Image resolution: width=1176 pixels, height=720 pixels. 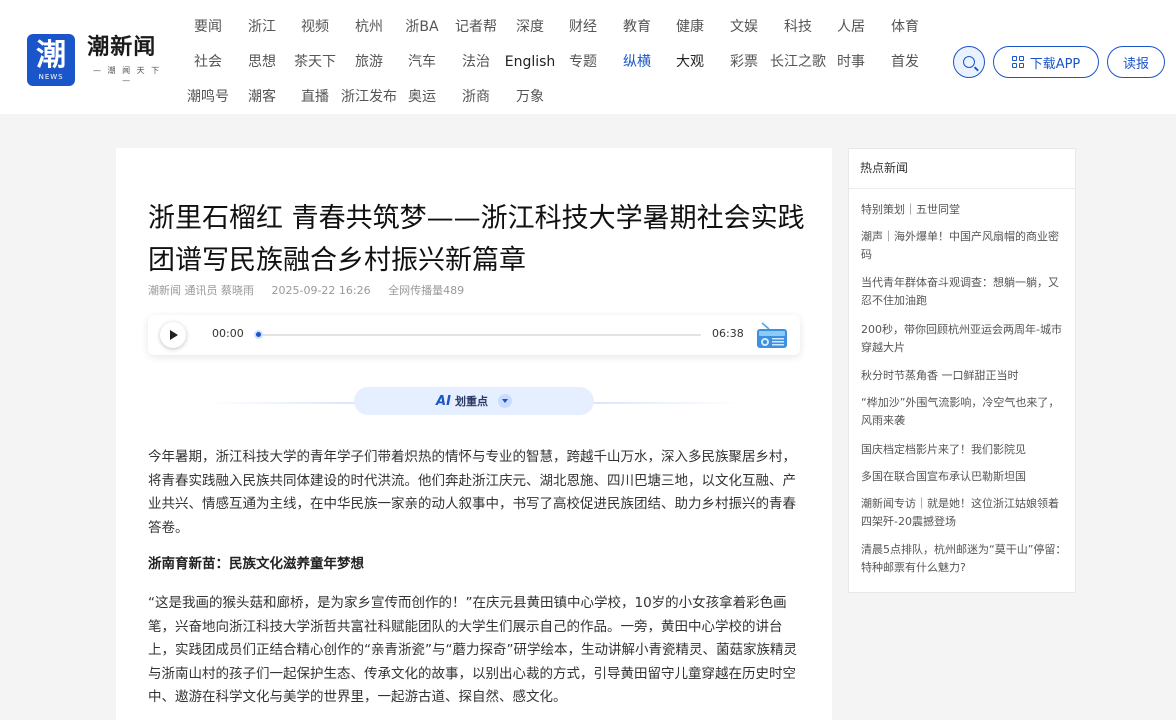 What do you see at coordinates (965, 559) in the screenshot?
I see `hot-news-item: 清晨5点排队，杭州邮迷为“莫干山”停留：特种邮票有什么魅力?` at bounding box center [965, 559].